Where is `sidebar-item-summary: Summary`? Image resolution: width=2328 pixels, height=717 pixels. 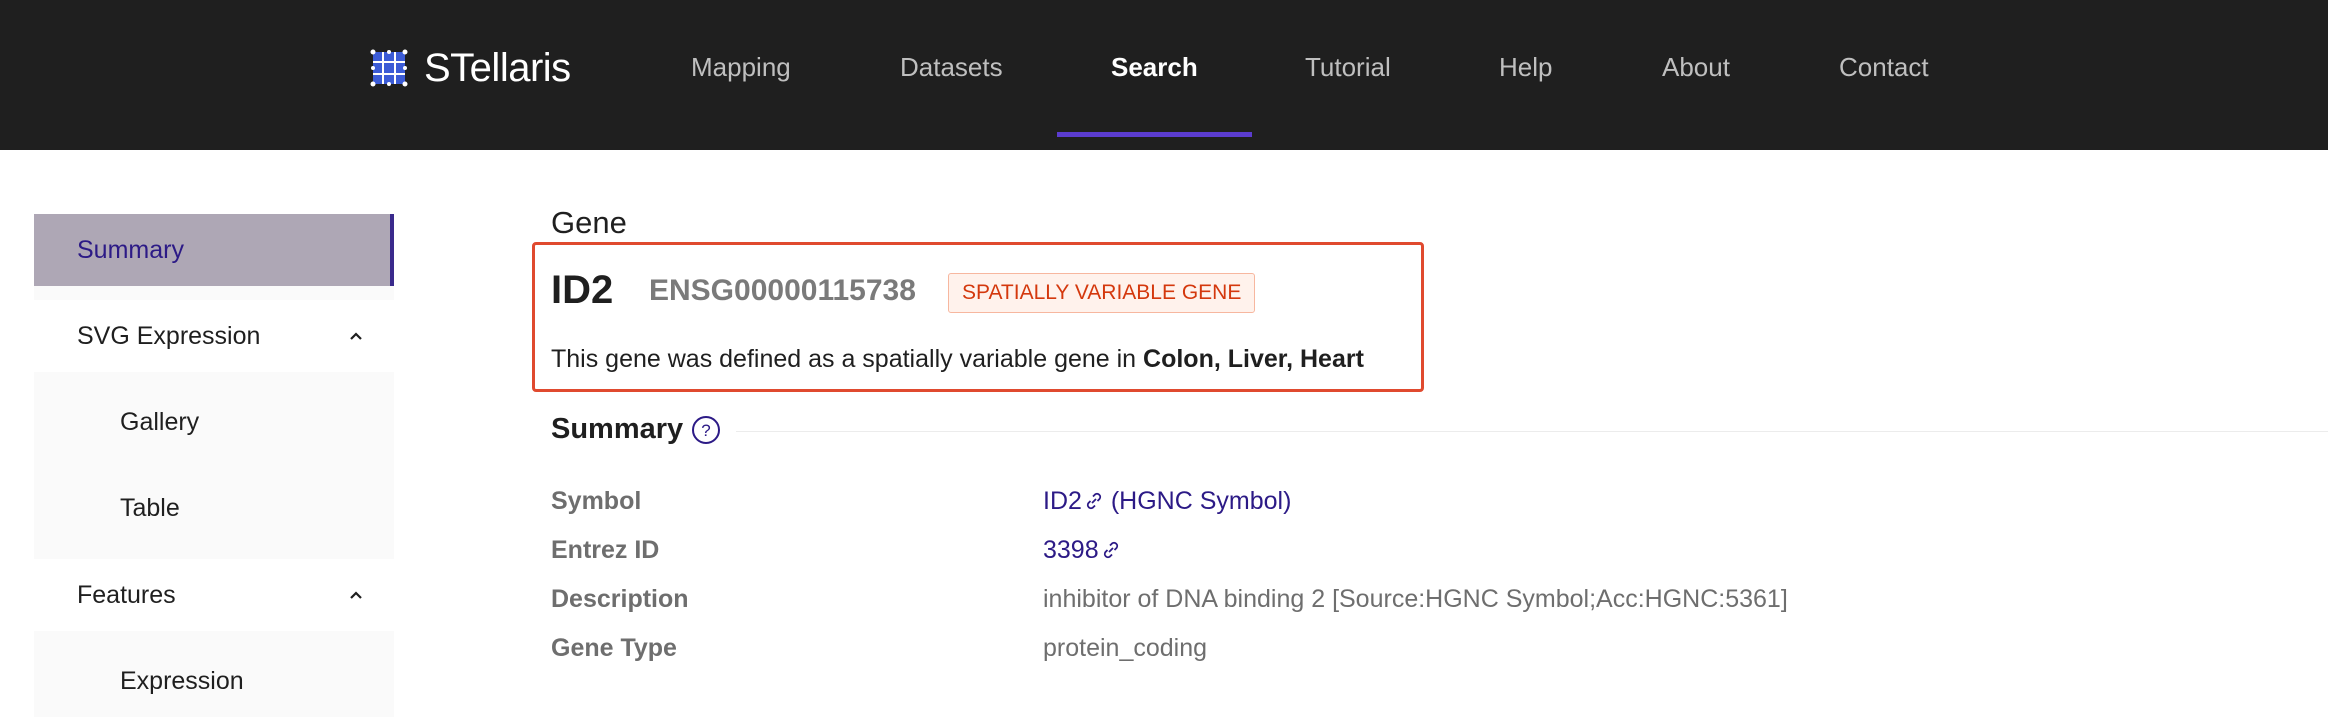
sidebar-item-summary: Summary is located at coordinates (214, 250).